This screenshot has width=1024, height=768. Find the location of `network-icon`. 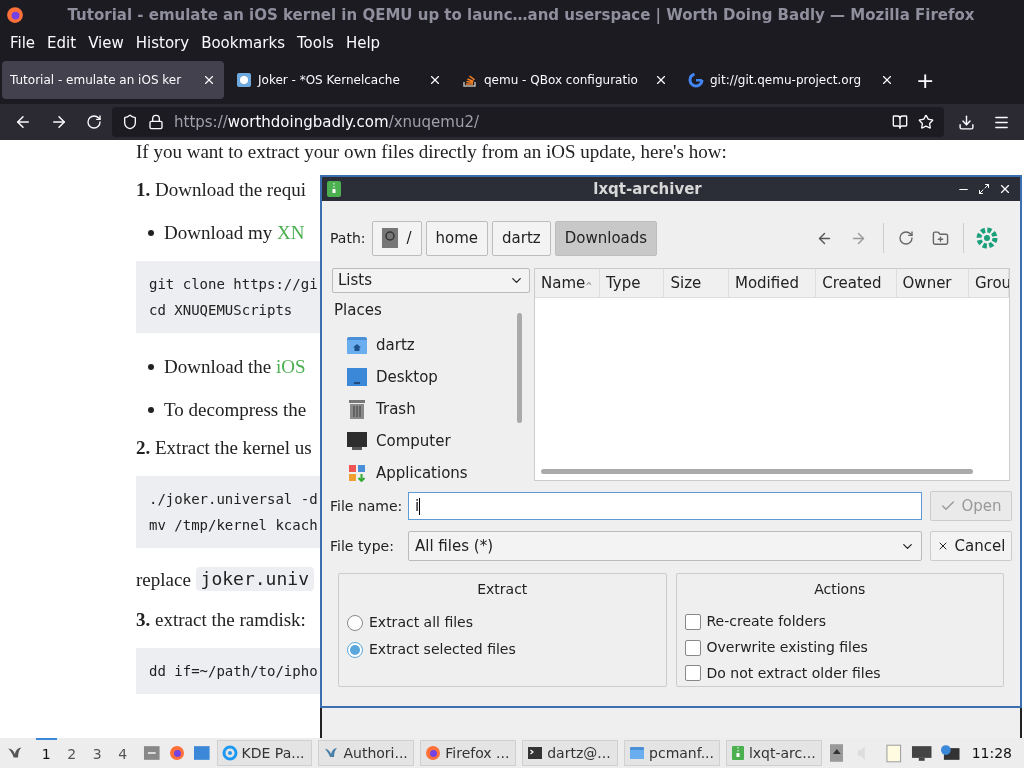

network-icon is located at coordinates (921, 753).